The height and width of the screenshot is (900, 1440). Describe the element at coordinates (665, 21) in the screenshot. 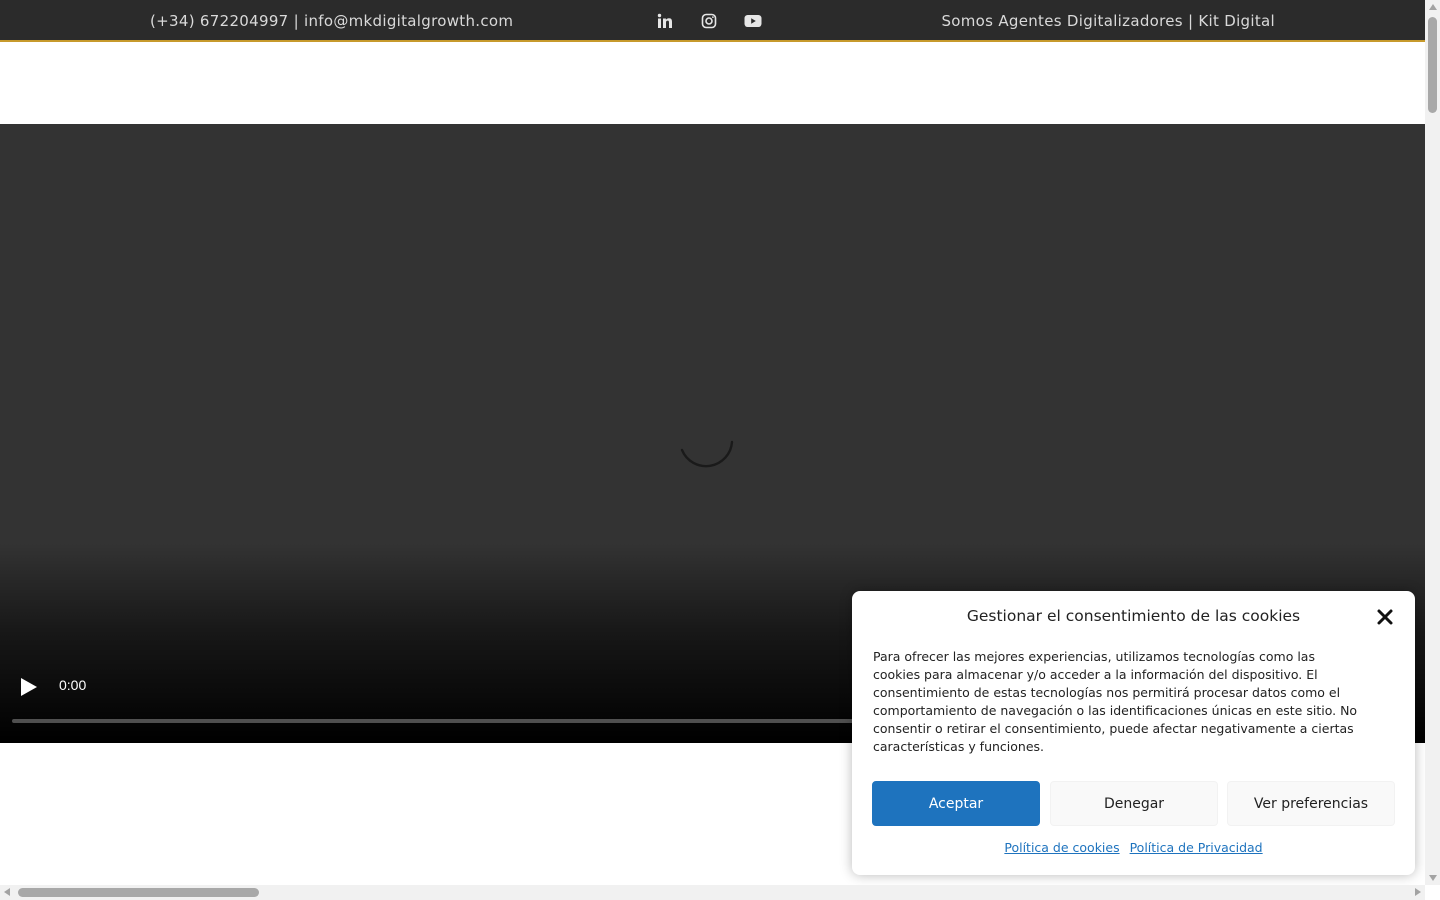

I see `linkedin-icon` at that location.